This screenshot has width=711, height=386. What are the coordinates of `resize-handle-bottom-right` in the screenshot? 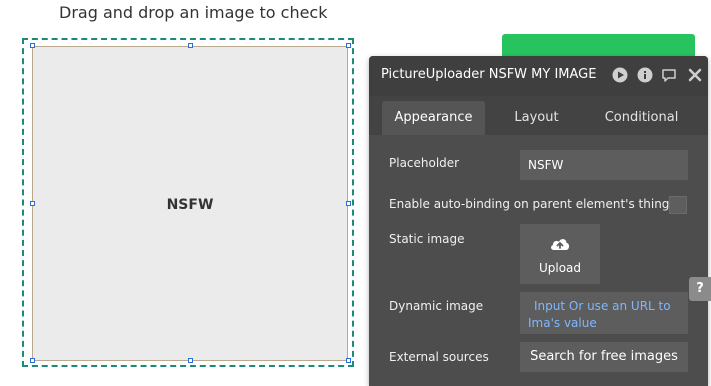 It's located at (348, 360).